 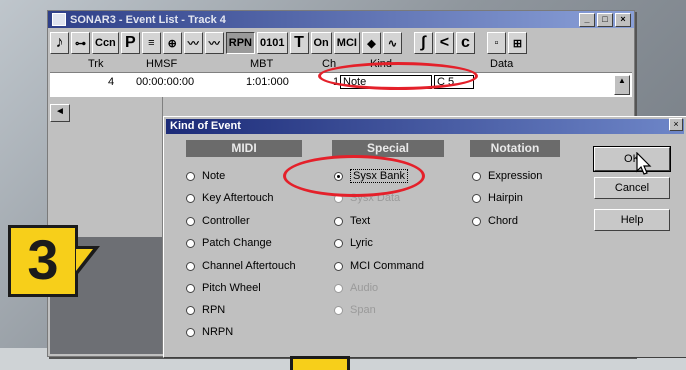 What do you see at coordinates (95, 64) in the screenshot?
I see `col-trk: Trk` at bounding box center [95, 64].